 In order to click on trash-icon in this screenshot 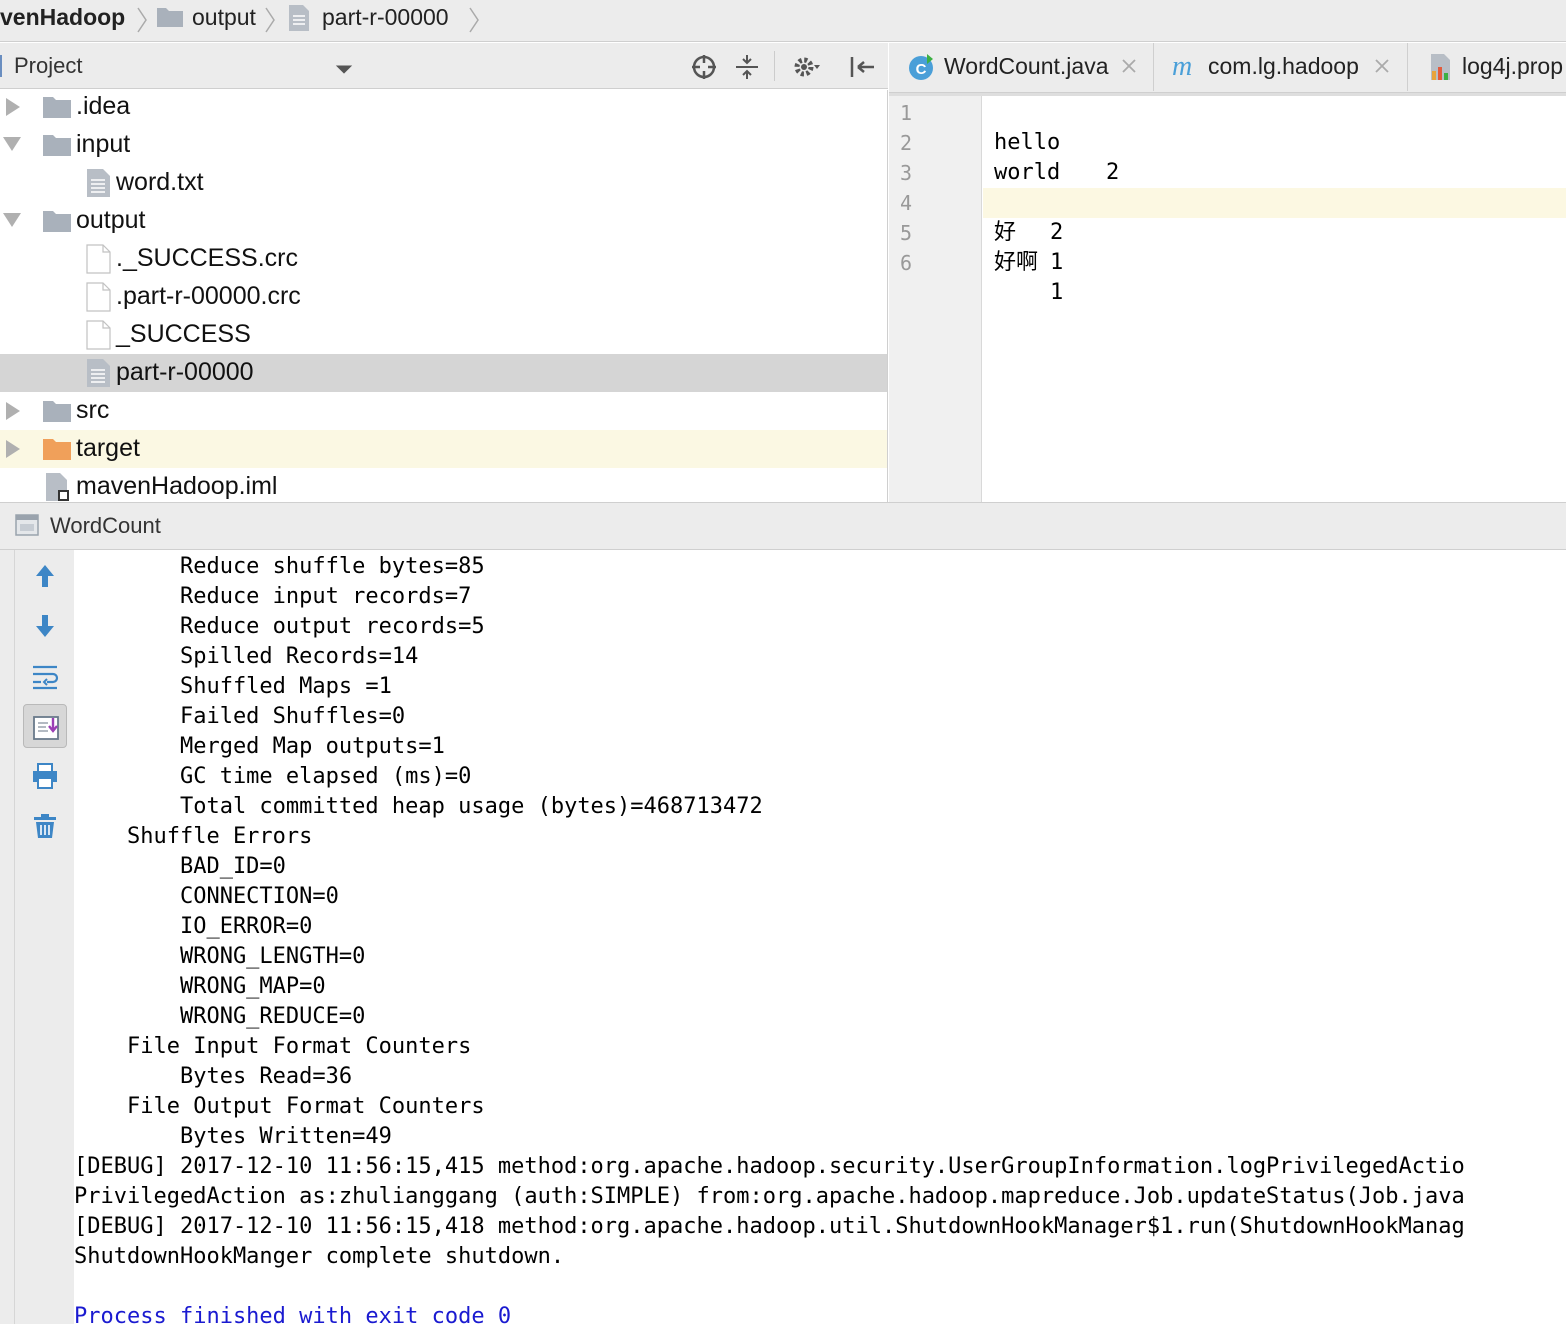, I will do `click(45, 826)`.